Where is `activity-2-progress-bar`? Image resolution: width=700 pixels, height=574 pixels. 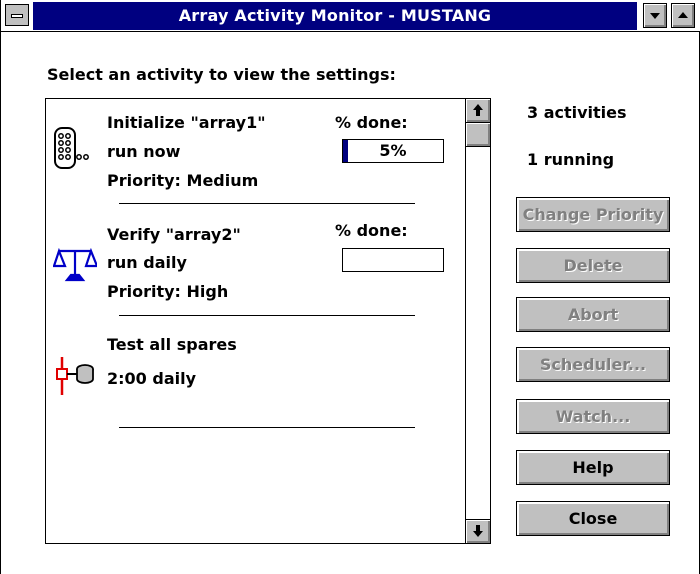
activity-2-progress-bar is located at coordinates (393, 260).